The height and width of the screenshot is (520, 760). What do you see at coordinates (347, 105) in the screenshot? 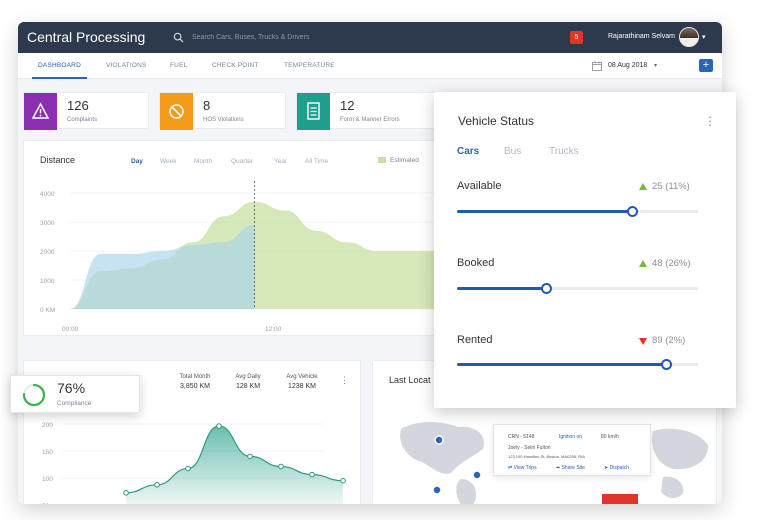
I see `kpi-value: 12` at bounding box center [347, 105].